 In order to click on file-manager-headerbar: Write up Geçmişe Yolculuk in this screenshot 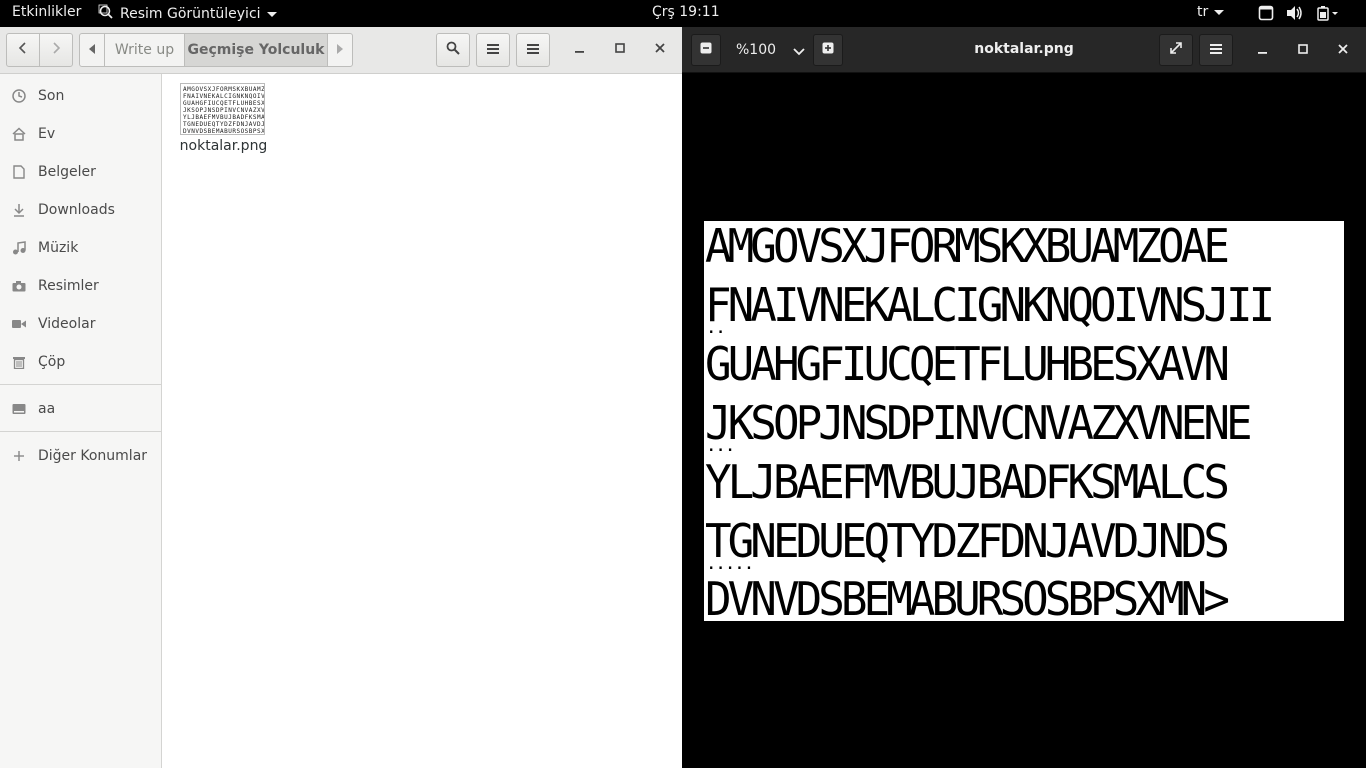, I will do `click(341, 50)`.